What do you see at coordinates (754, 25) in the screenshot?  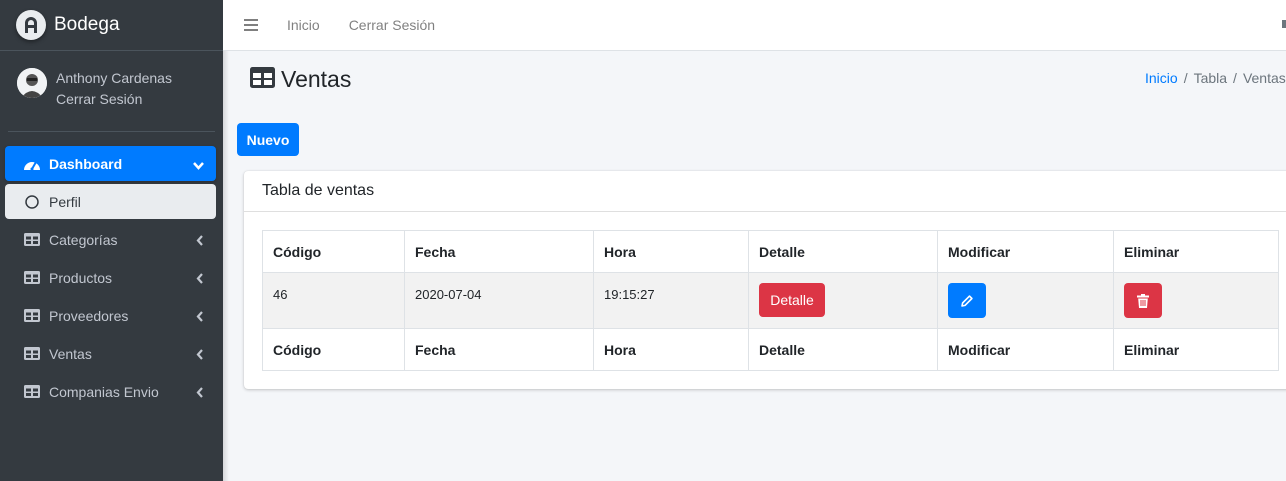 I see `top-navbar: Inicio Cerrar Sesión` at bounding box center [754, 25].